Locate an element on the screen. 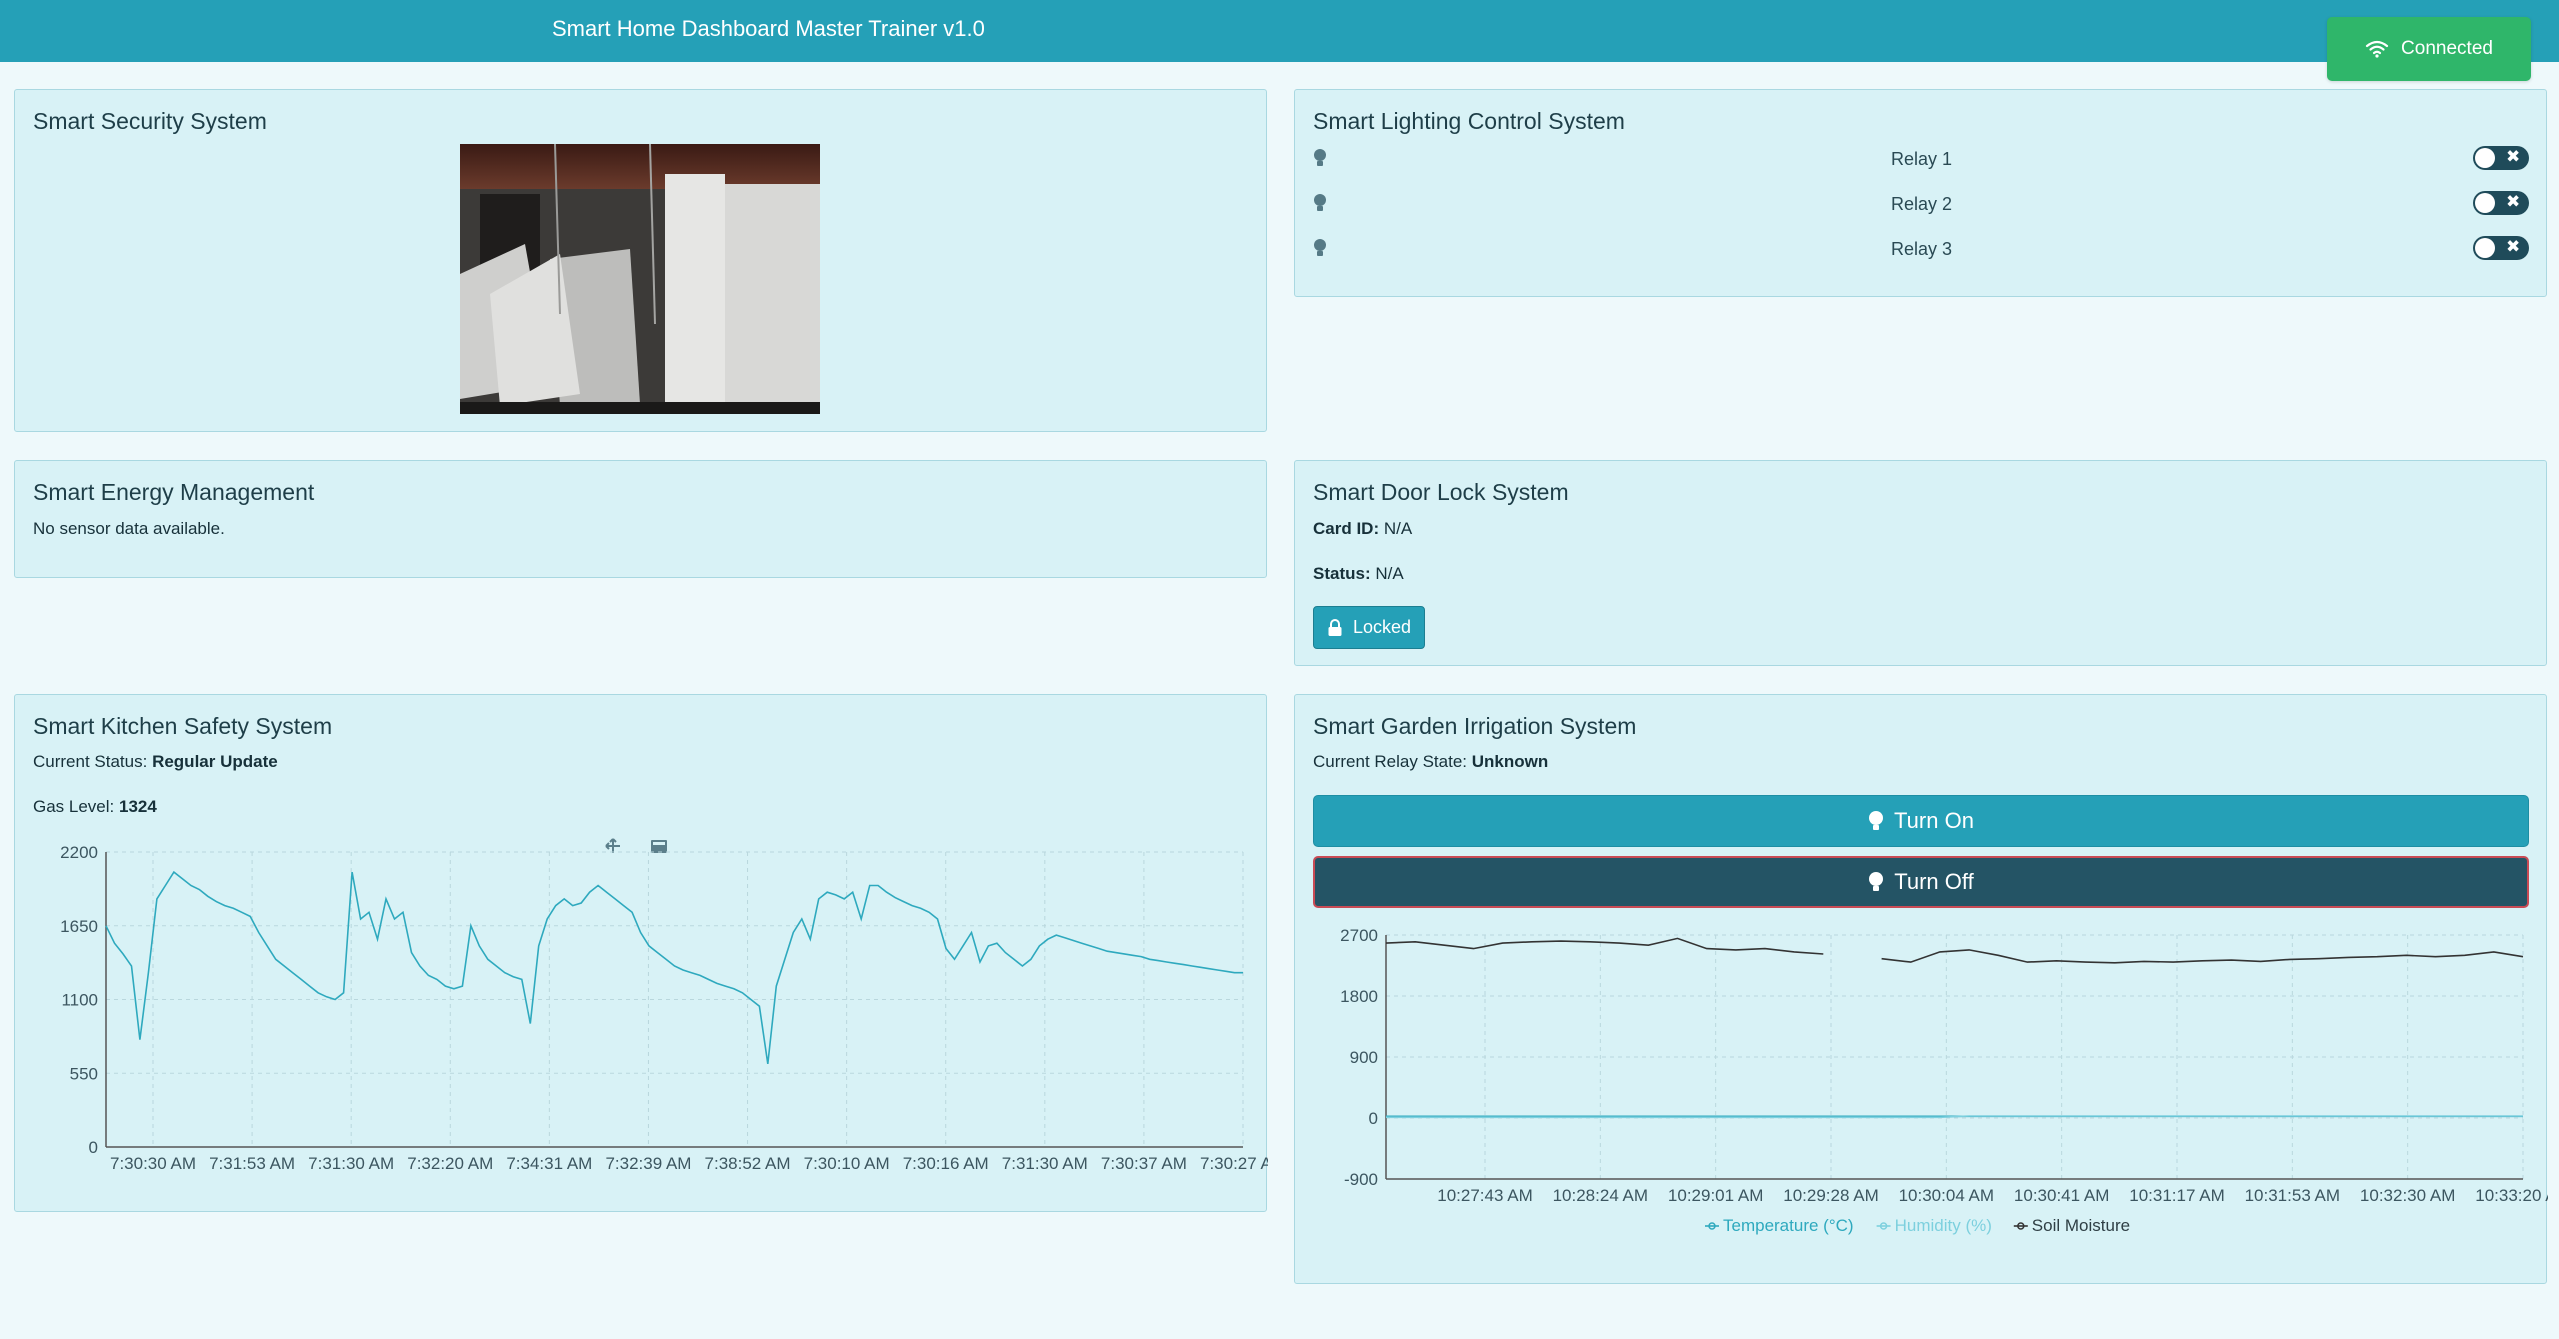  relay-label: Relay 3 is located at coordinates (1922, 249).